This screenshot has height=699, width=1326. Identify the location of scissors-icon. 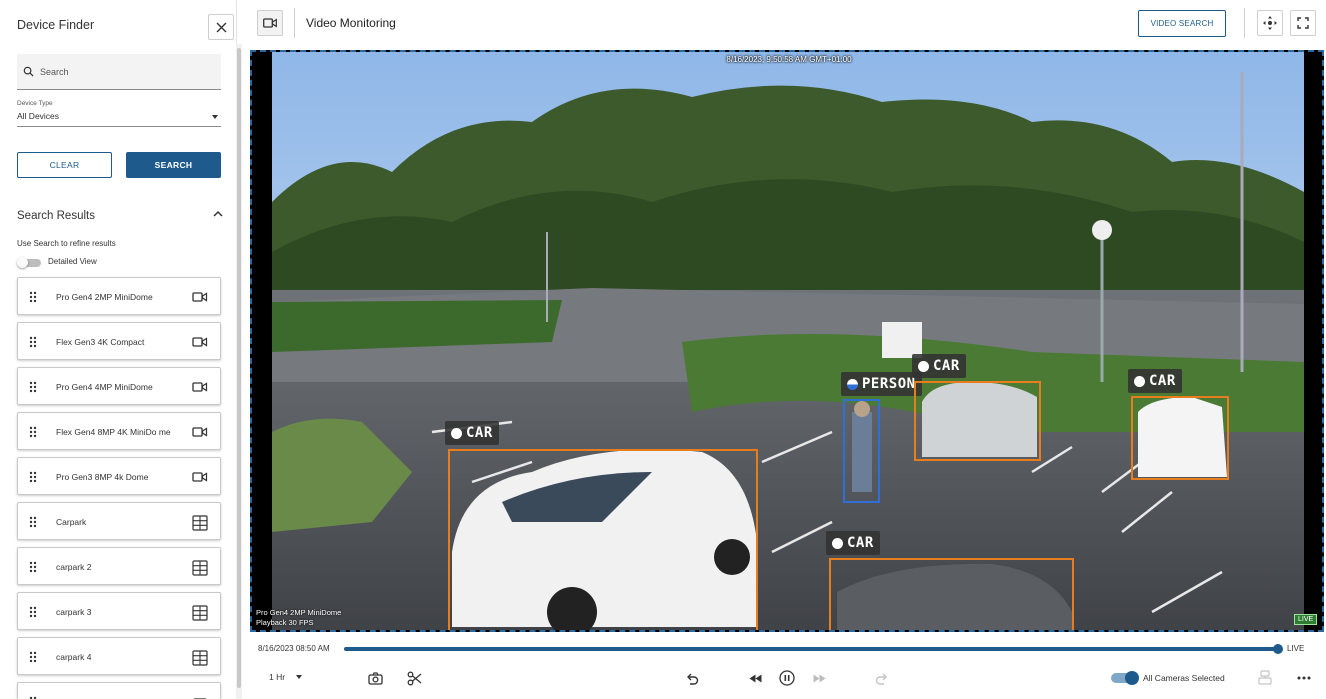
(414, 678).